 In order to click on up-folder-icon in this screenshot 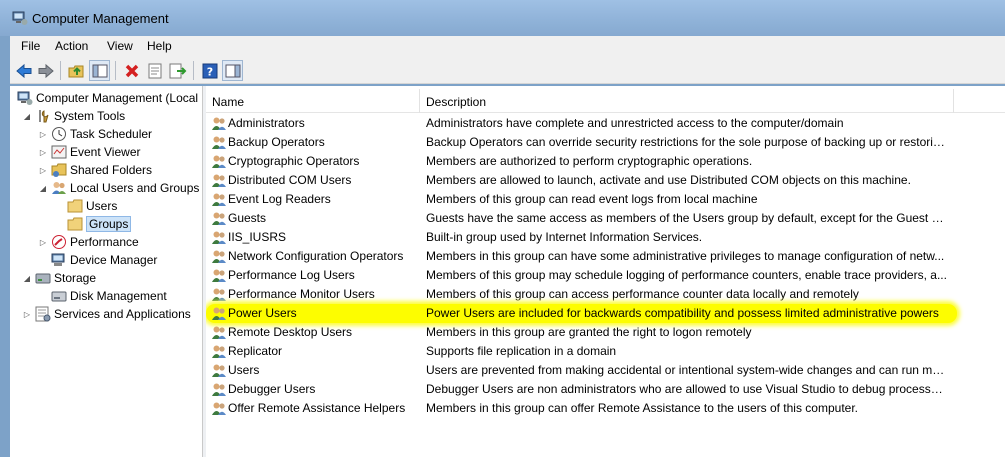, I will do `click(76, 70)`.